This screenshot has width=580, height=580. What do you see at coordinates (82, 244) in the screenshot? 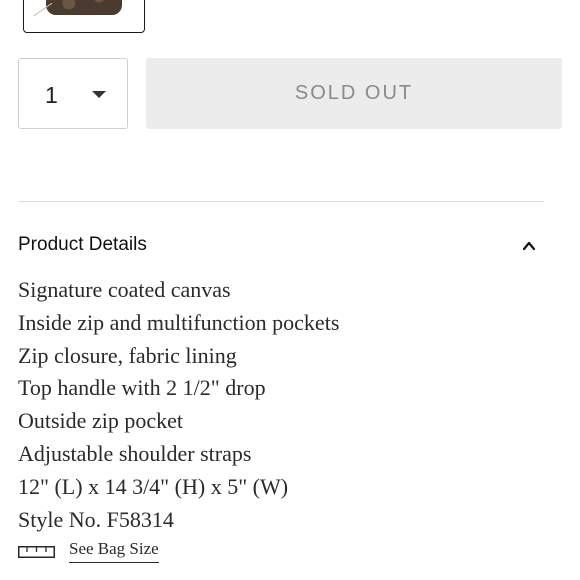
I see `product-details-title: Product Details` at bounding box center [82, 244].